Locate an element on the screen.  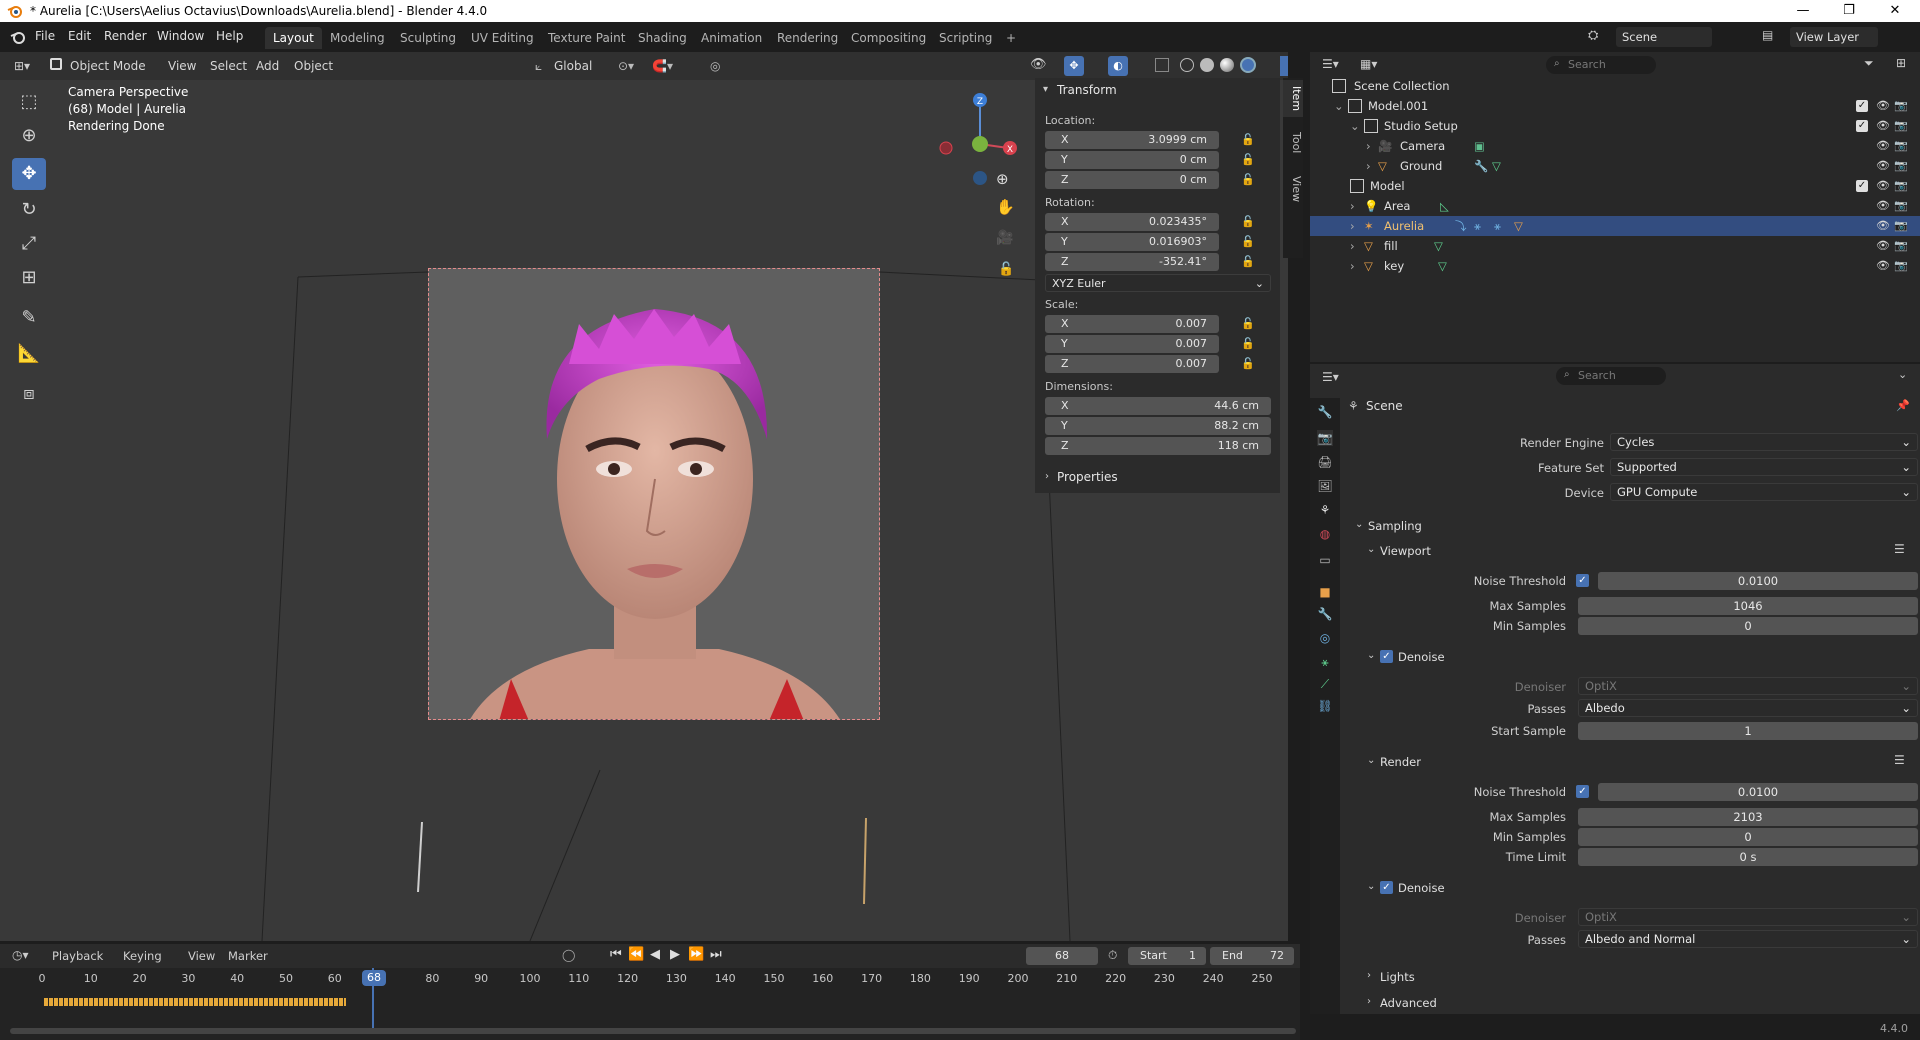
viewport-noise-threshold-checkbox: ✓ is located at coordinates (1582, 580).